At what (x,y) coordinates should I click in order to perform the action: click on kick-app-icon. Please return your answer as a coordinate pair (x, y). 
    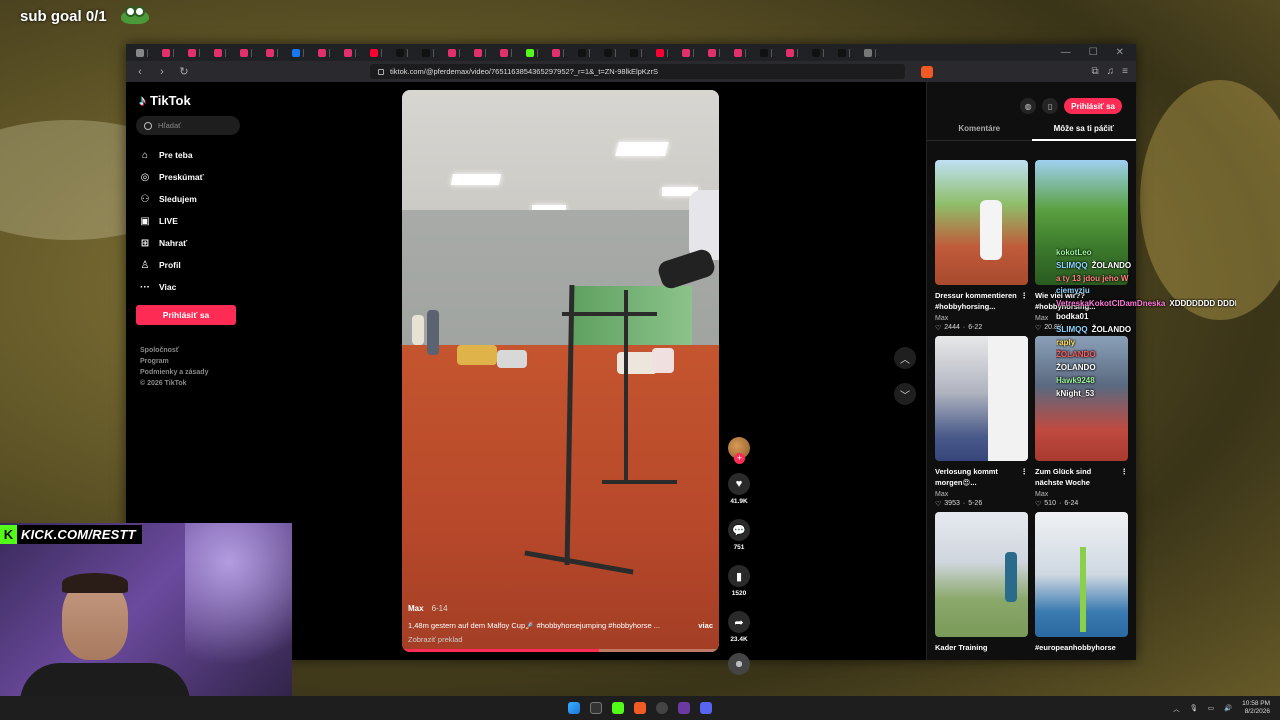
    Looking at the image, I should click on (618, 708).